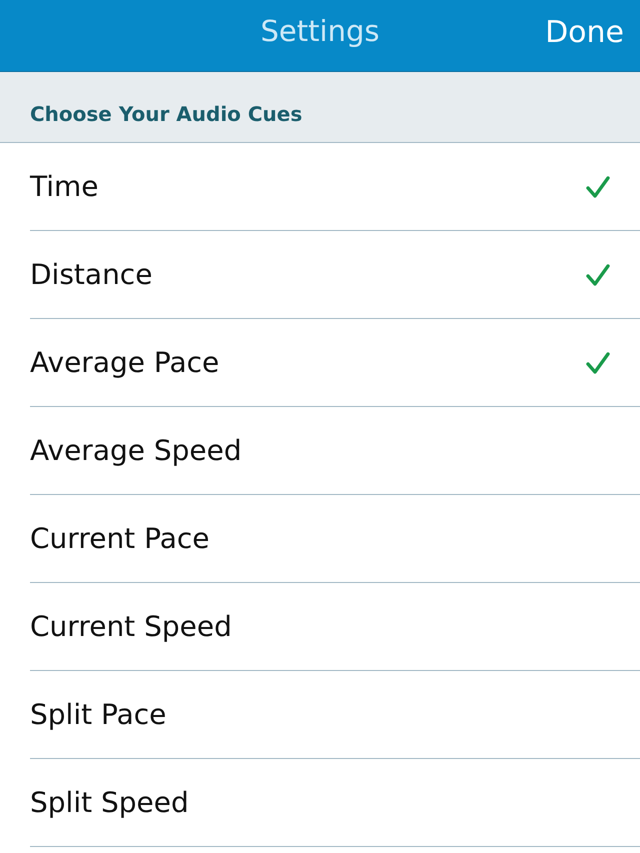  Describe the element at coordinates (335, 275) in the screenshot. I see `audio-cue-option: Distance` at that location.